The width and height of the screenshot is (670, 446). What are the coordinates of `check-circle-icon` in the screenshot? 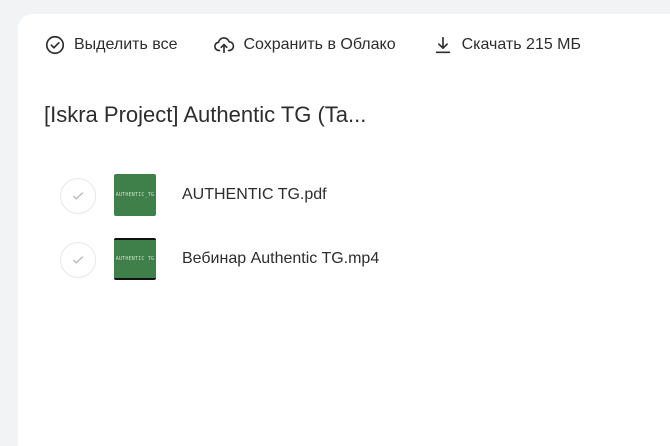 It's located at (55, 45).